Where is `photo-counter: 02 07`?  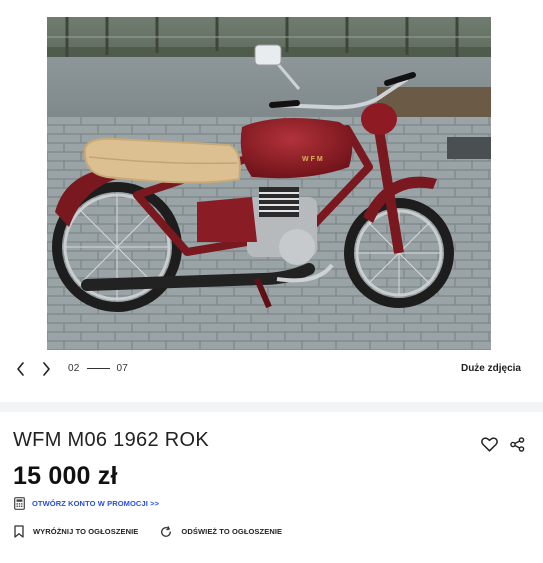
photo-counter: 02 07 is located at coordinates (98, 368).